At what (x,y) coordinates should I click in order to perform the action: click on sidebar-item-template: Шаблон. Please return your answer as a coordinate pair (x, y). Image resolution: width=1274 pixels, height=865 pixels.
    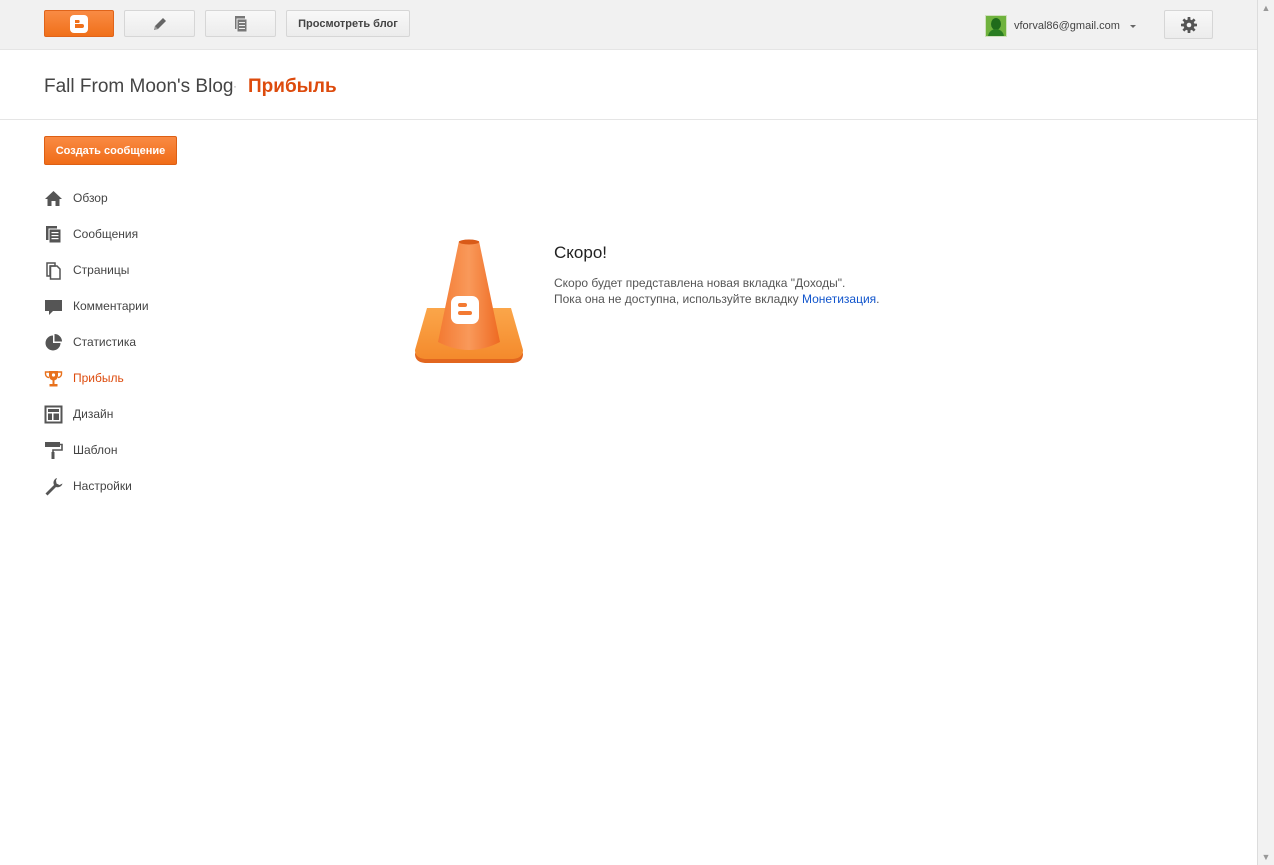
    Looking at the image, I should click on (96, 450).